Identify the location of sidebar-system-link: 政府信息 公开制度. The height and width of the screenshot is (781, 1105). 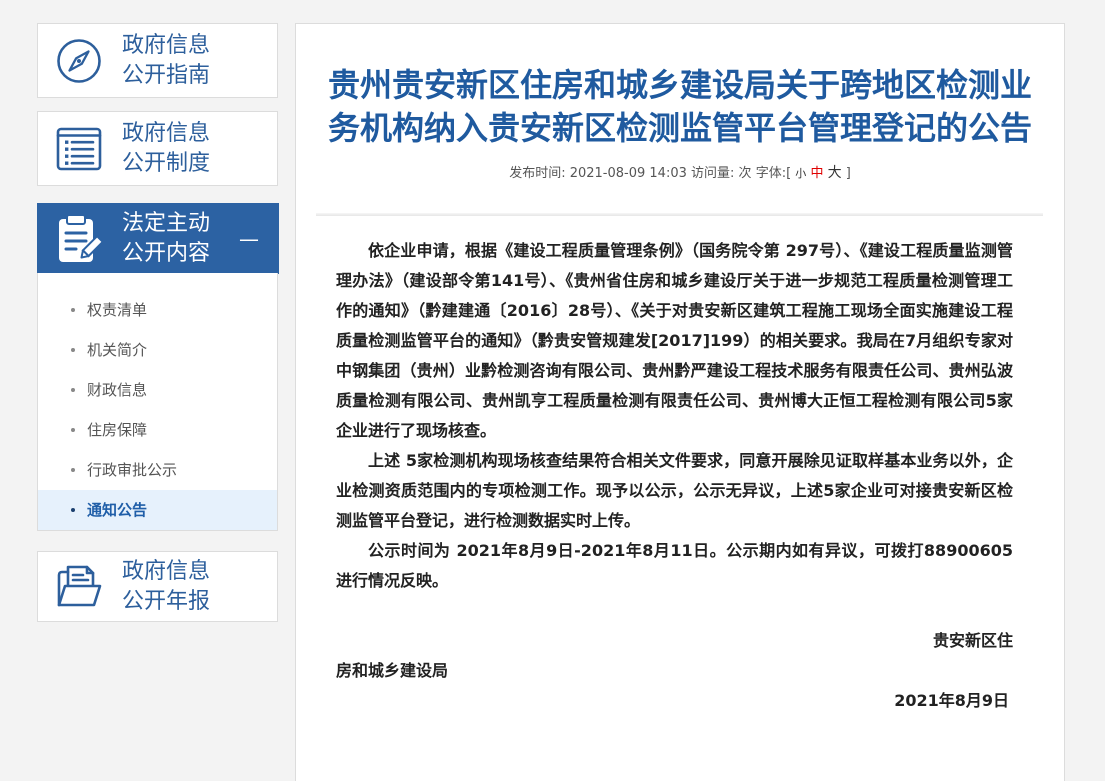
(157, 148).